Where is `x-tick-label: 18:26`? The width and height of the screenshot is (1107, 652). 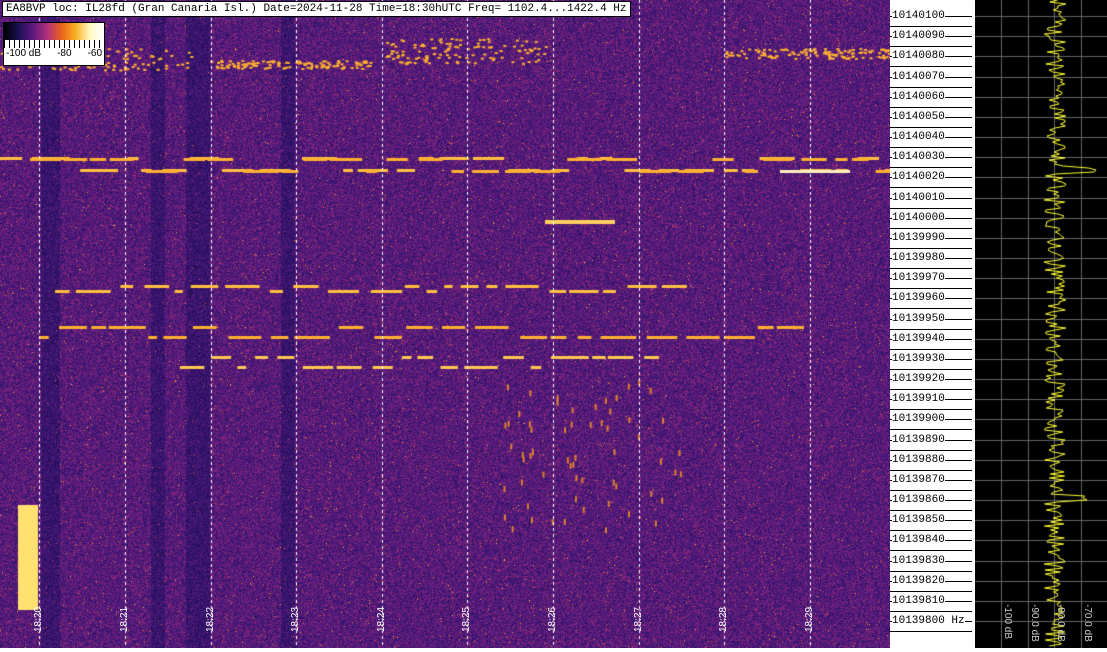
x-tick-label: 18:26 is located at coordinates (552, 619).